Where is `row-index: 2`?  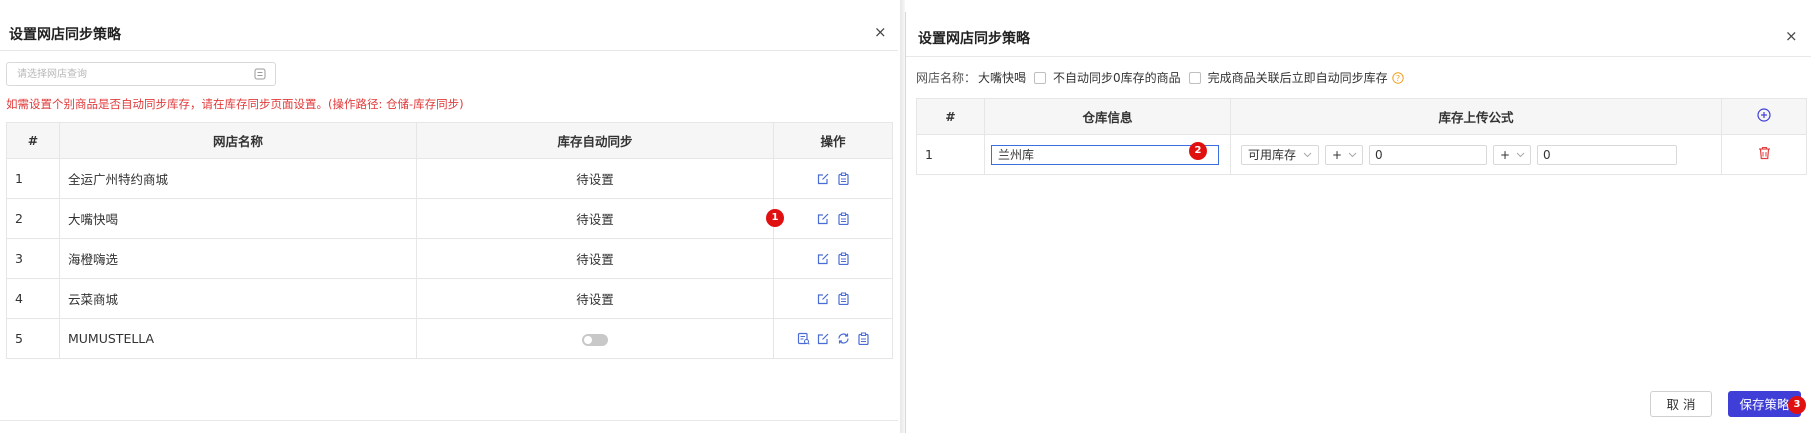 row-index: 2 is located at coordinates (33, 218).